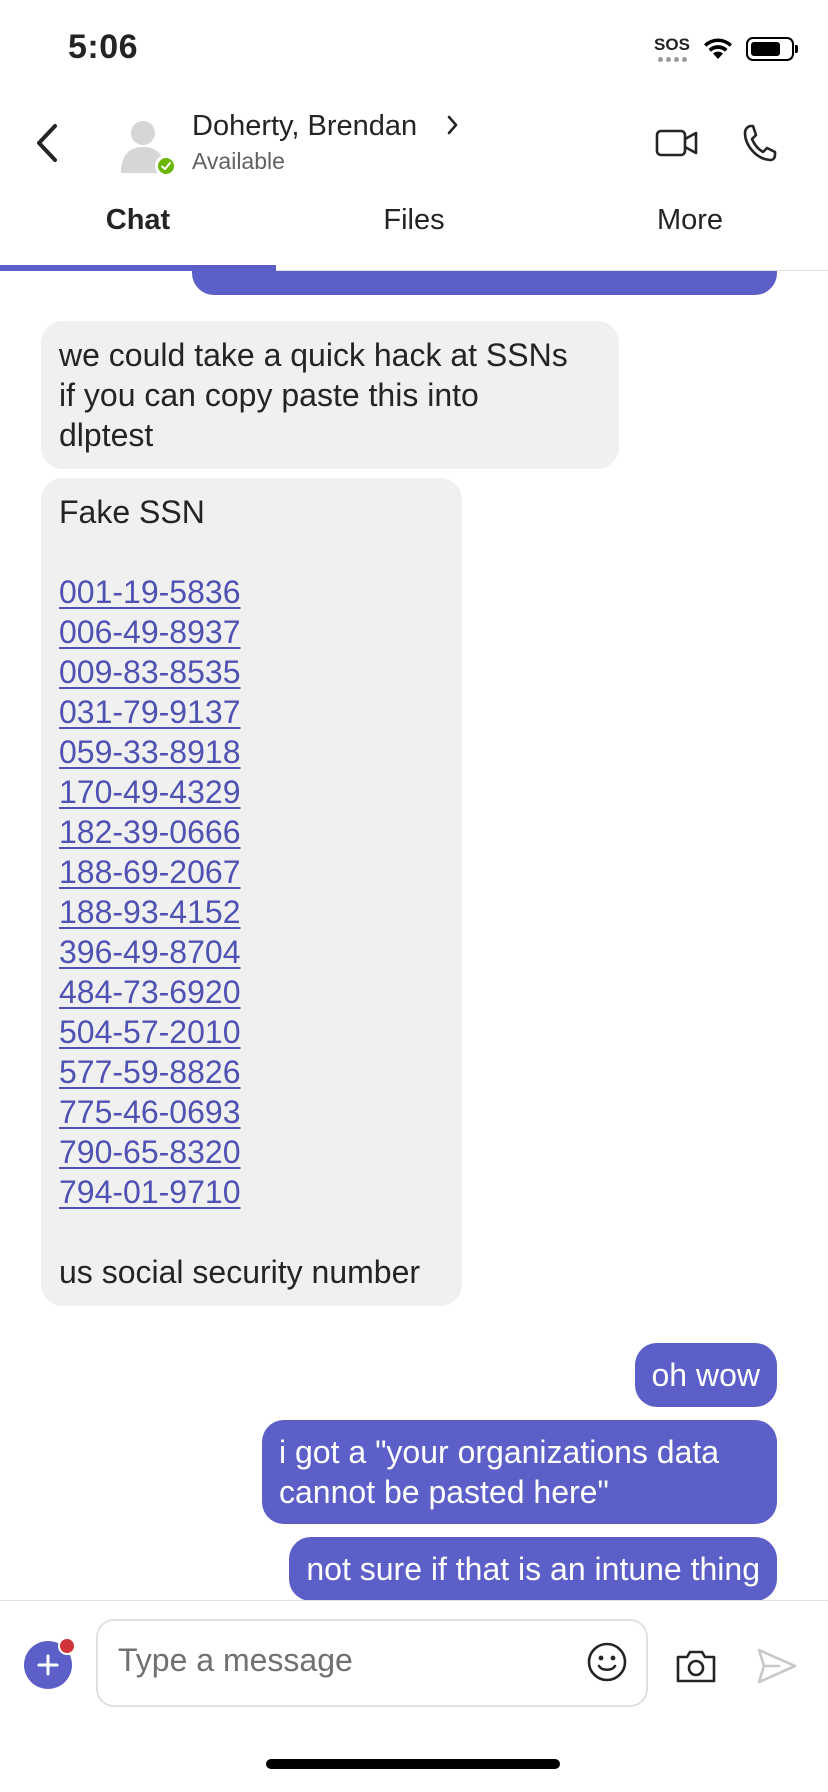 The width and height of the screenshot is (828, 1792). I want to click on message-line: i got a "your organizations data, so click(499, 1452).